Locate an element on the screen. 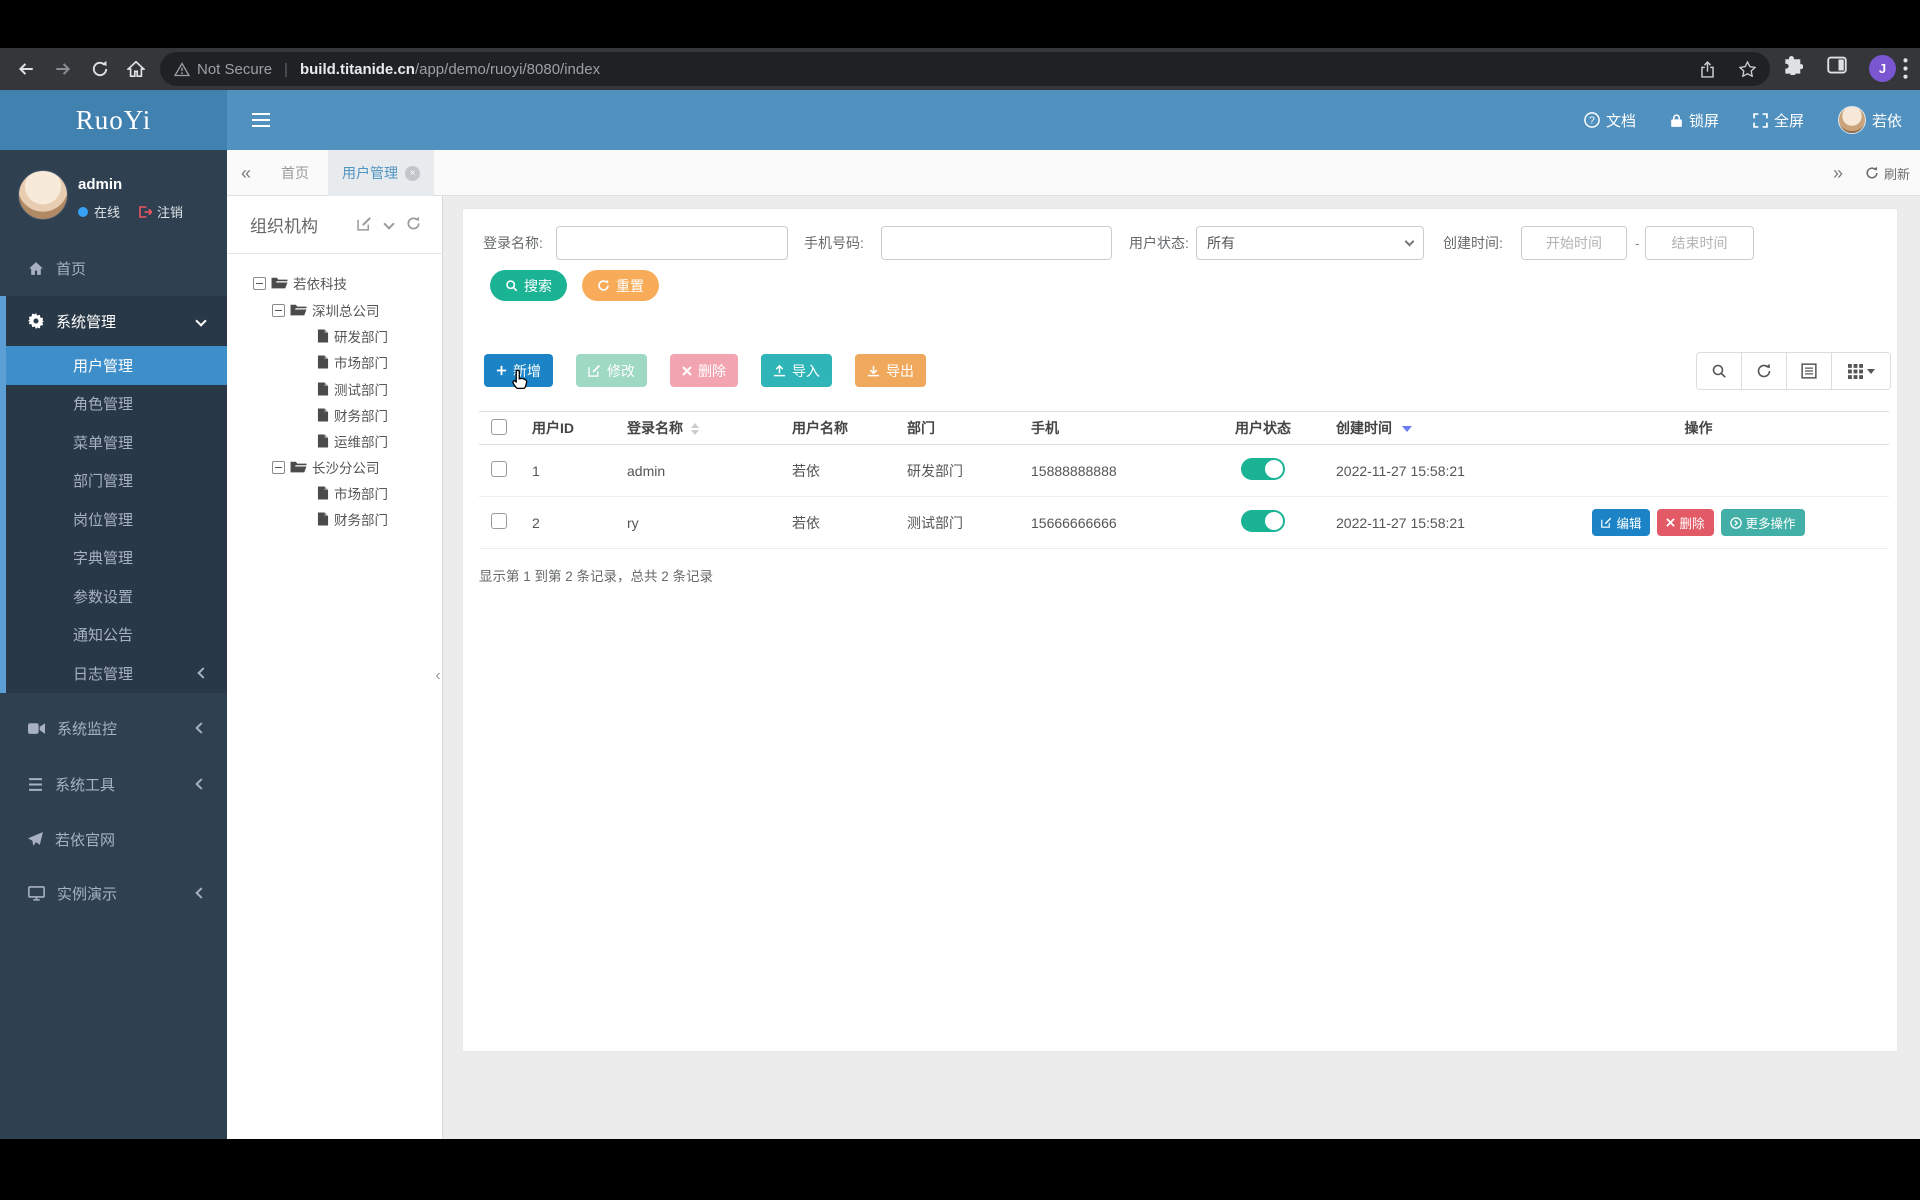 The image size is (1920, 1200). tree-node: 研发部门 is located at coordinates (352, 336).